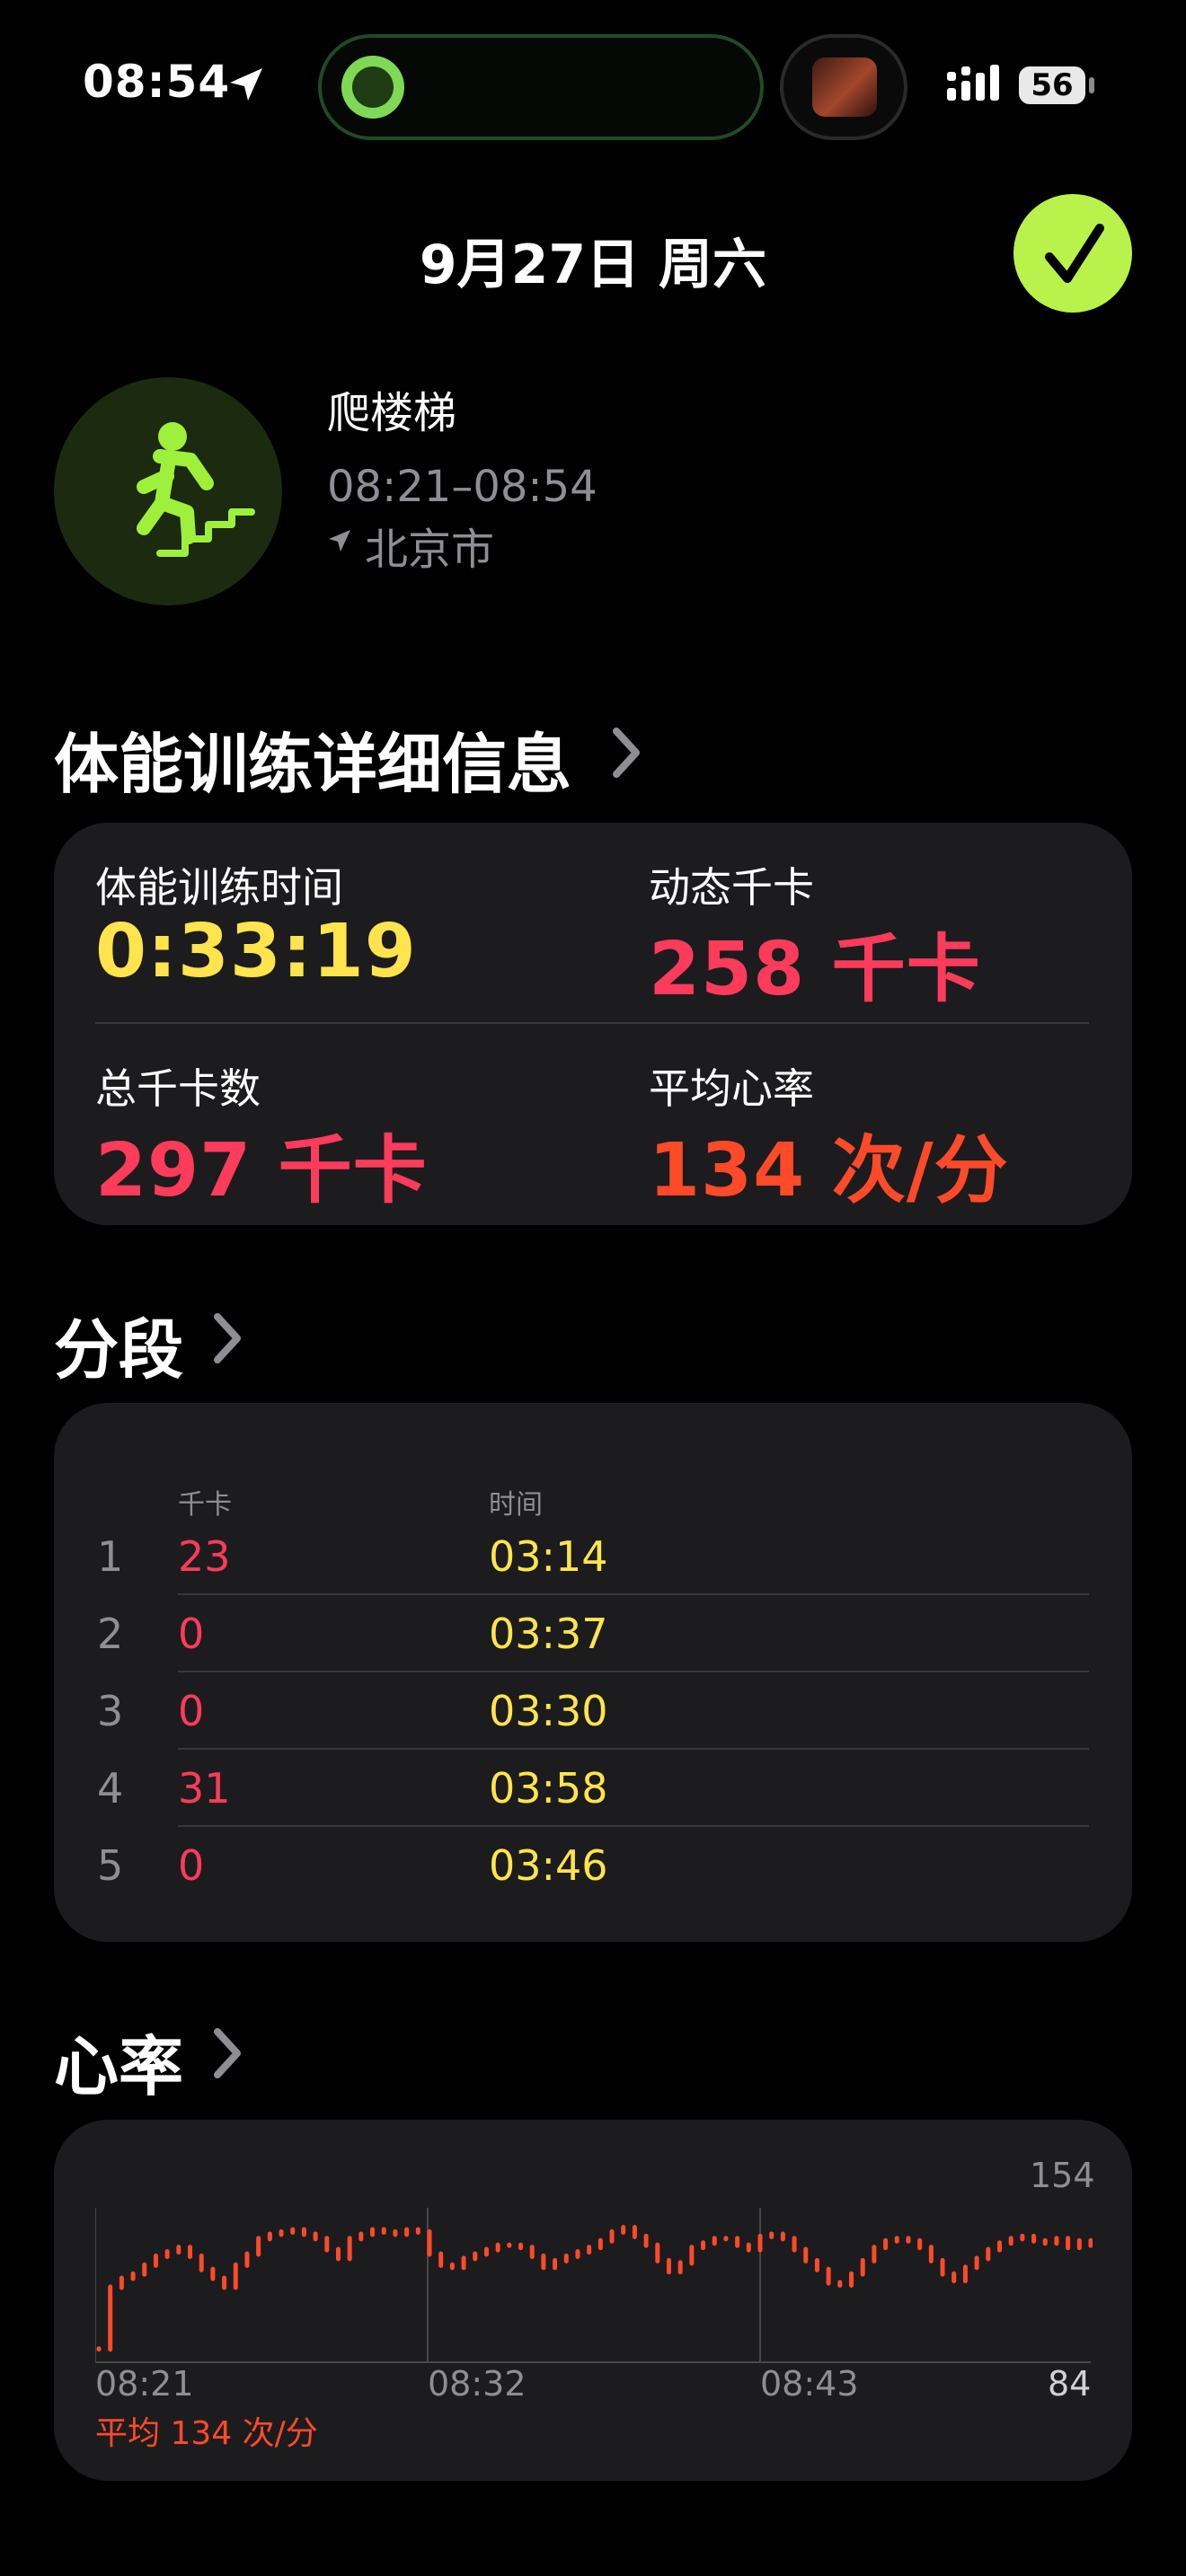 The height and width of the screenshot is (2576, 1186). I want to click on metric-label-duration: 体能训练时间, so click(219, 887).